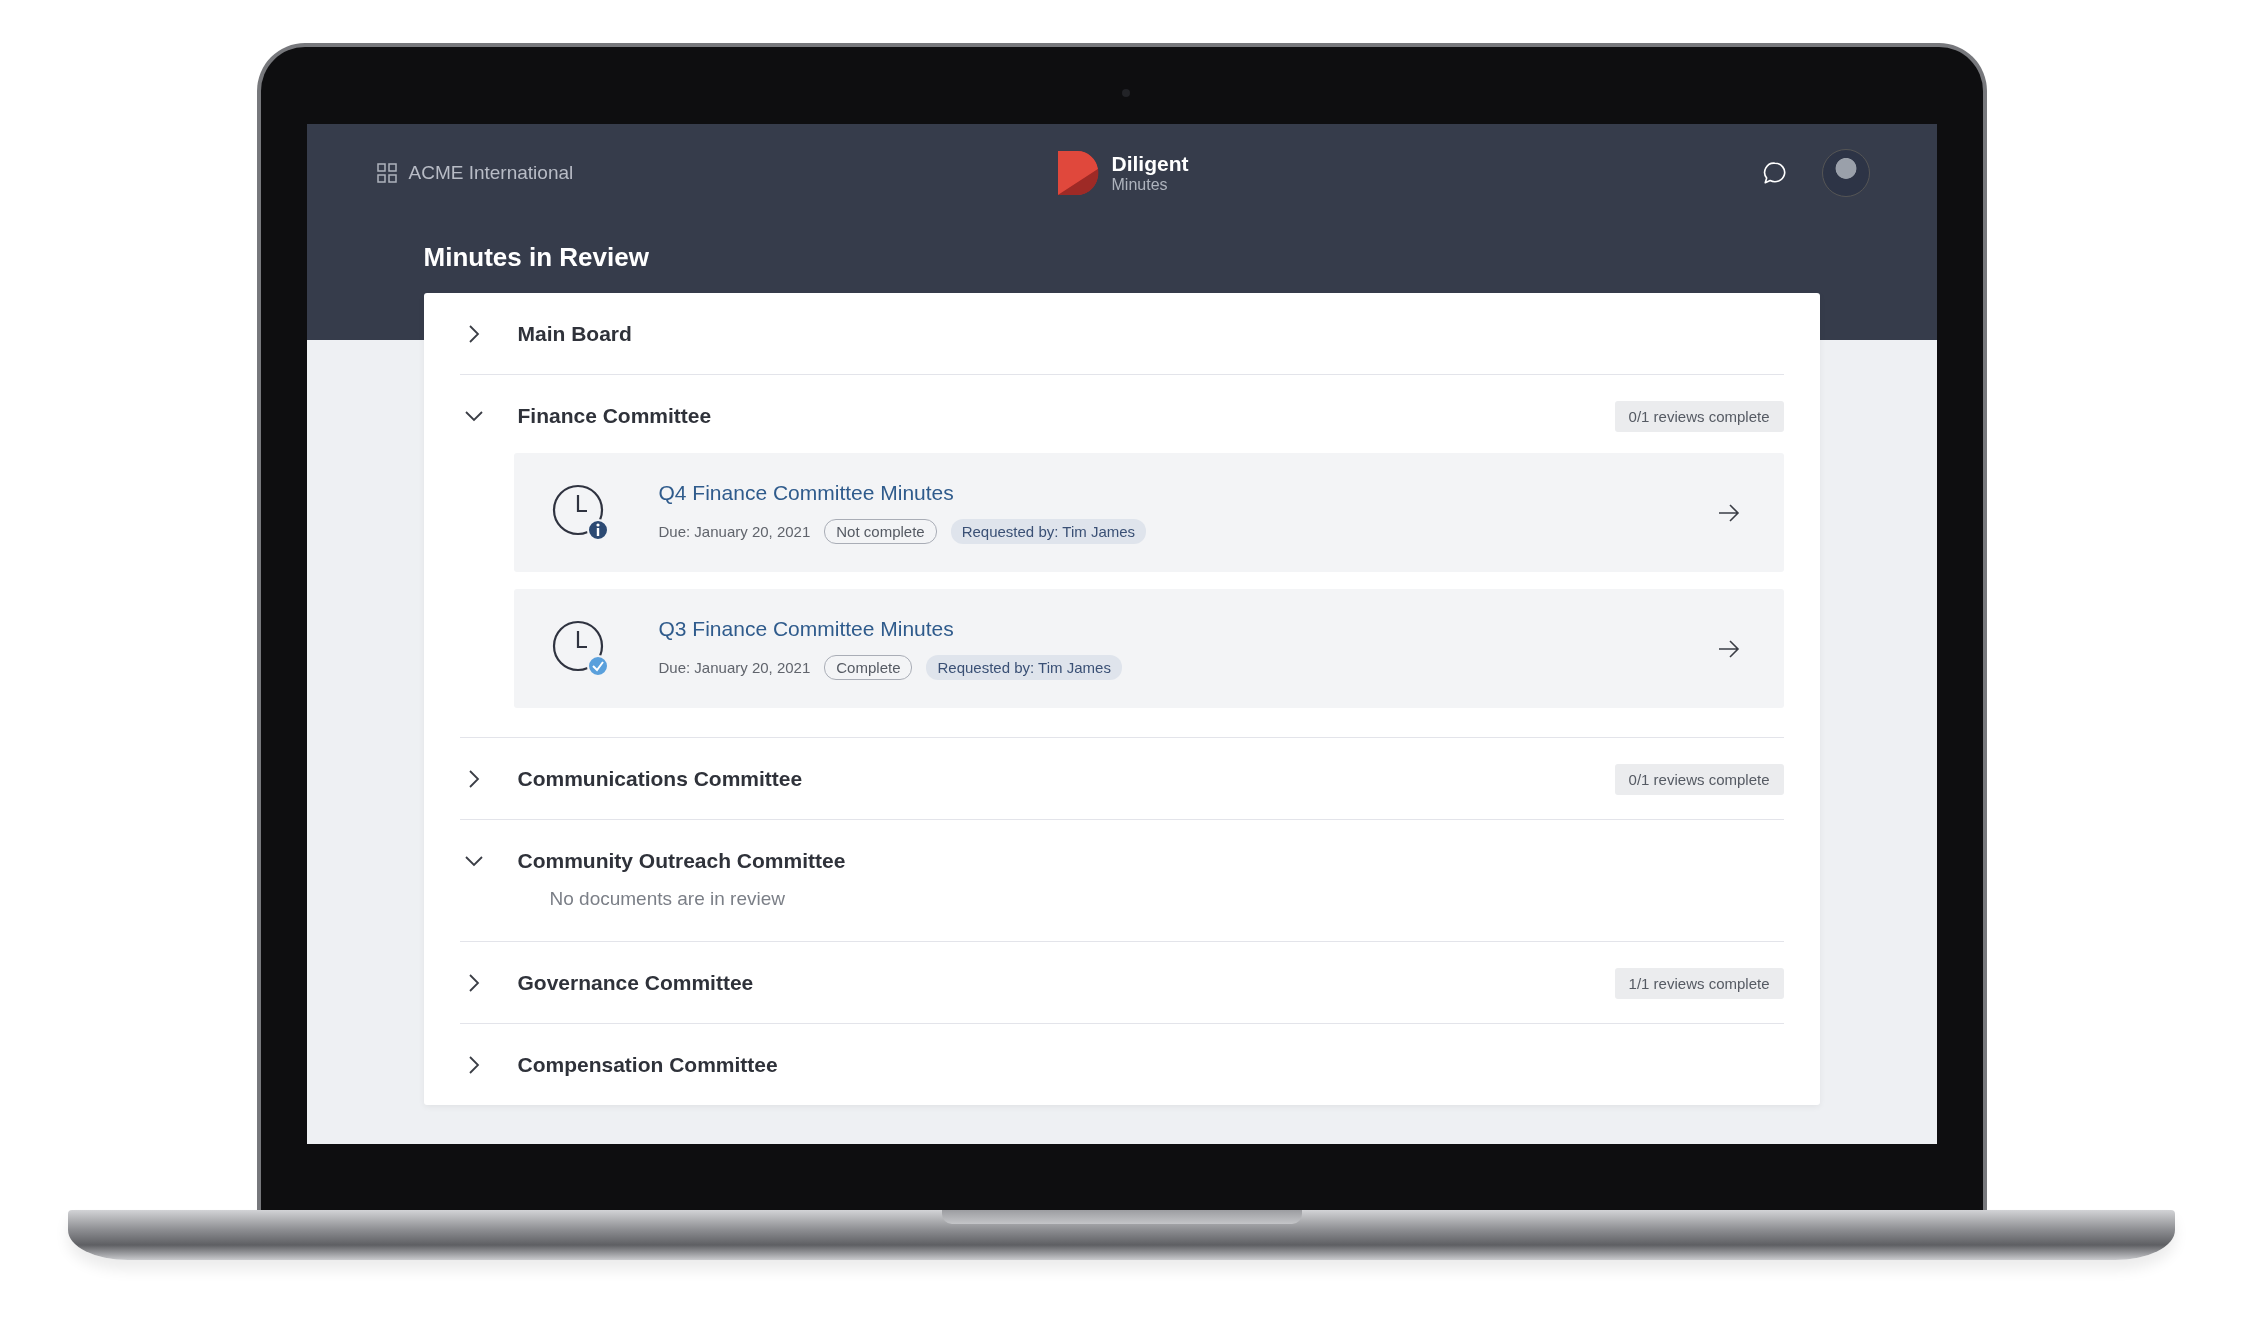  Describe the element at coordinates (667, 899) in the screenshot. I see `empty-message: No documents are in review` at that location.